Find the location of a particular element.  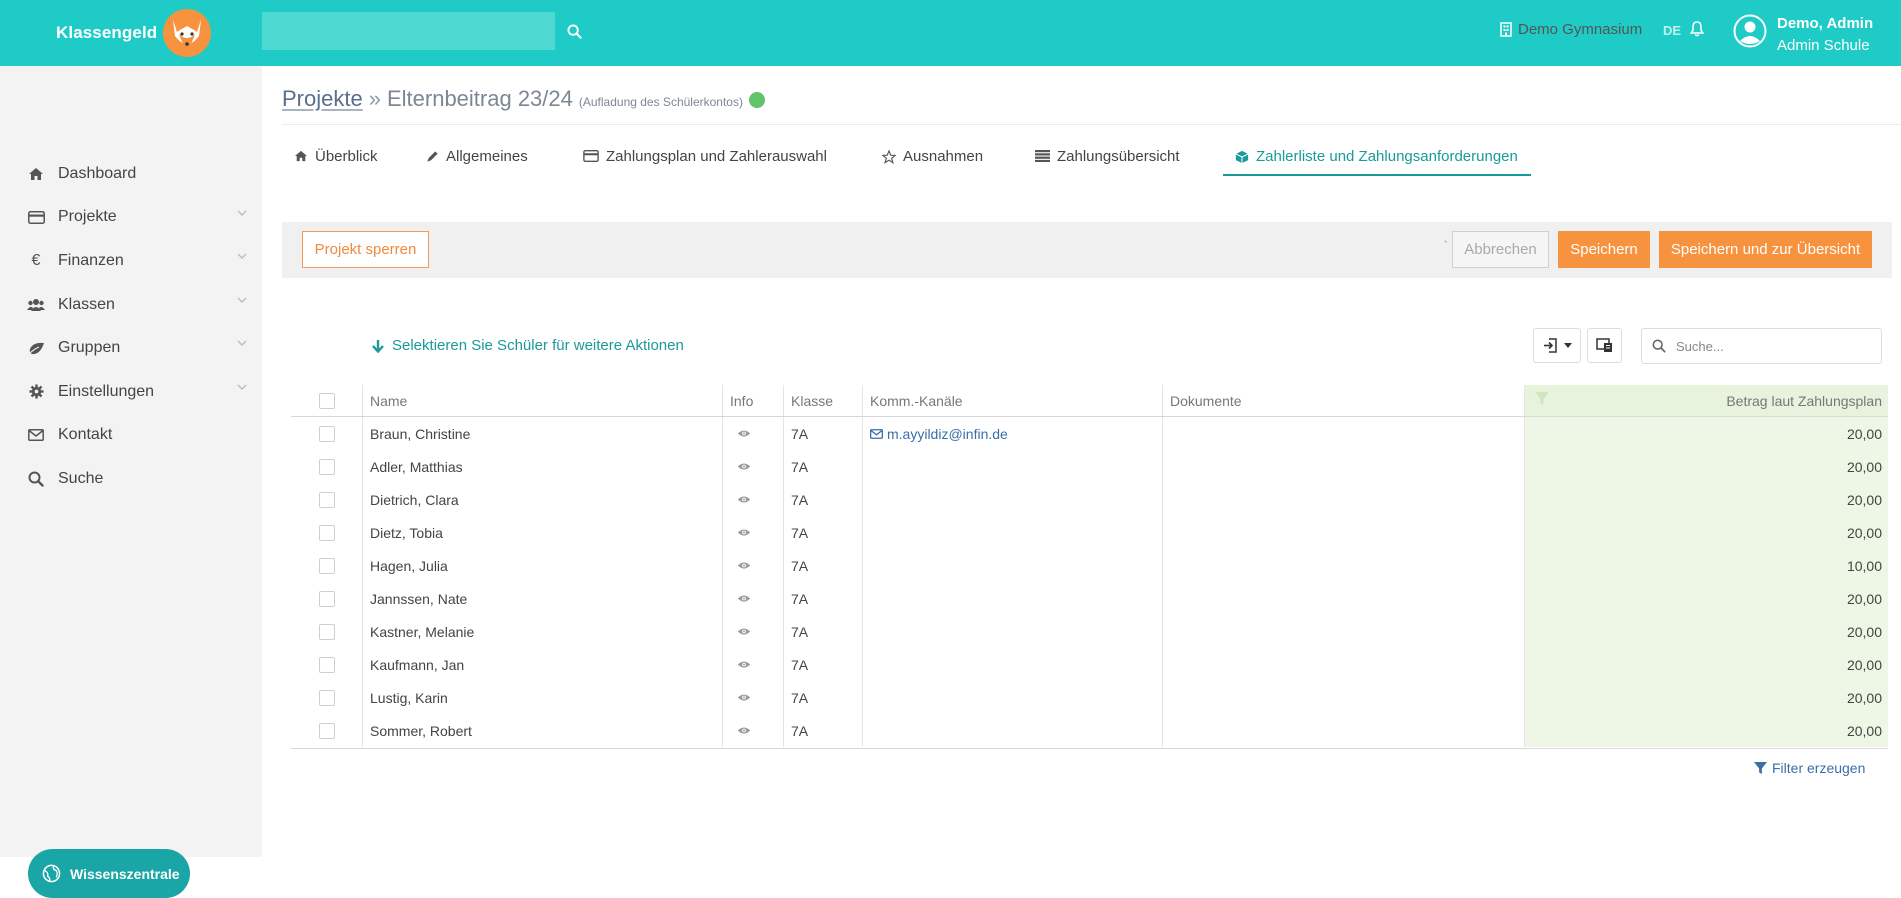

top-search-input is located at coordinates (408, 31).